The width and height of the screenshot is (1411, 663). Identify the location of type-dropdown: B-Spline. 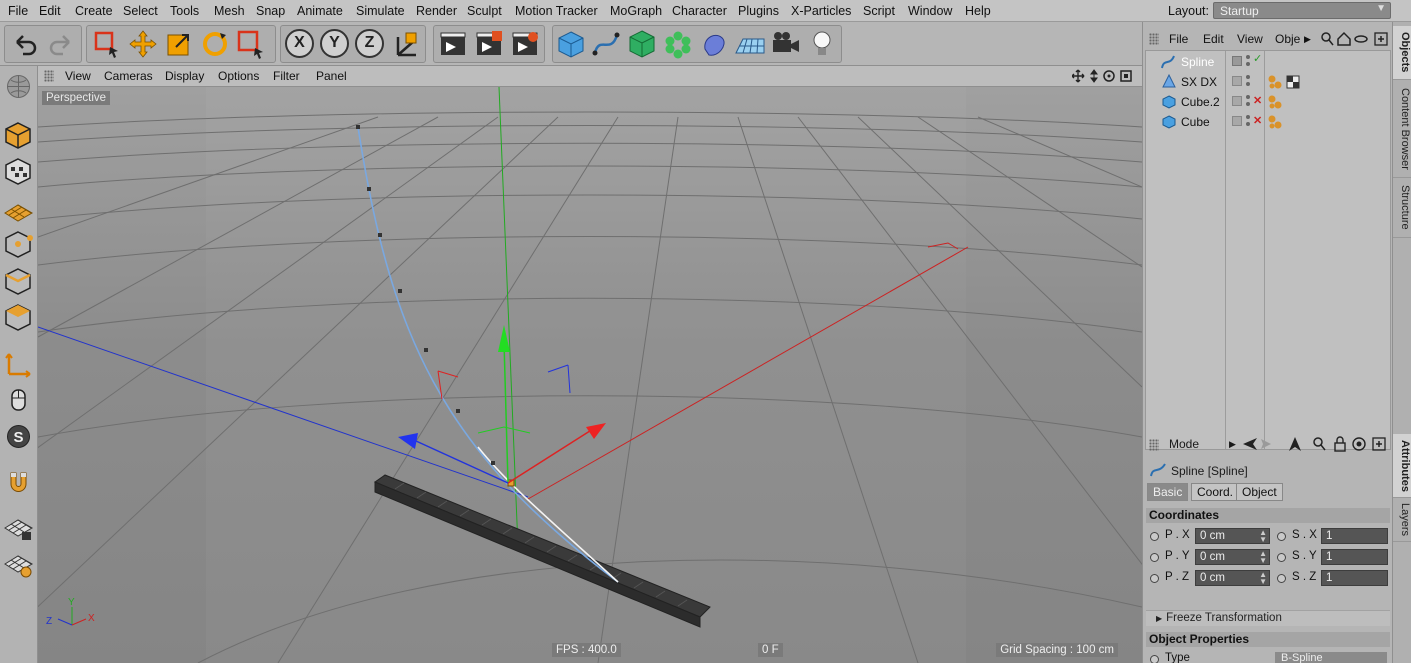
(1331, 657).